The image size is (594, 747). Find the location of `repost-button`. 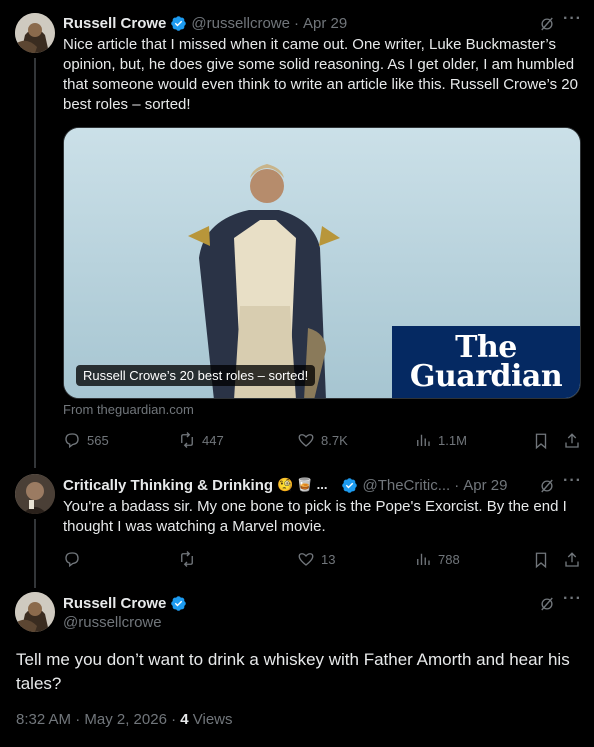

repost-button is located at coordinates (187, 559).